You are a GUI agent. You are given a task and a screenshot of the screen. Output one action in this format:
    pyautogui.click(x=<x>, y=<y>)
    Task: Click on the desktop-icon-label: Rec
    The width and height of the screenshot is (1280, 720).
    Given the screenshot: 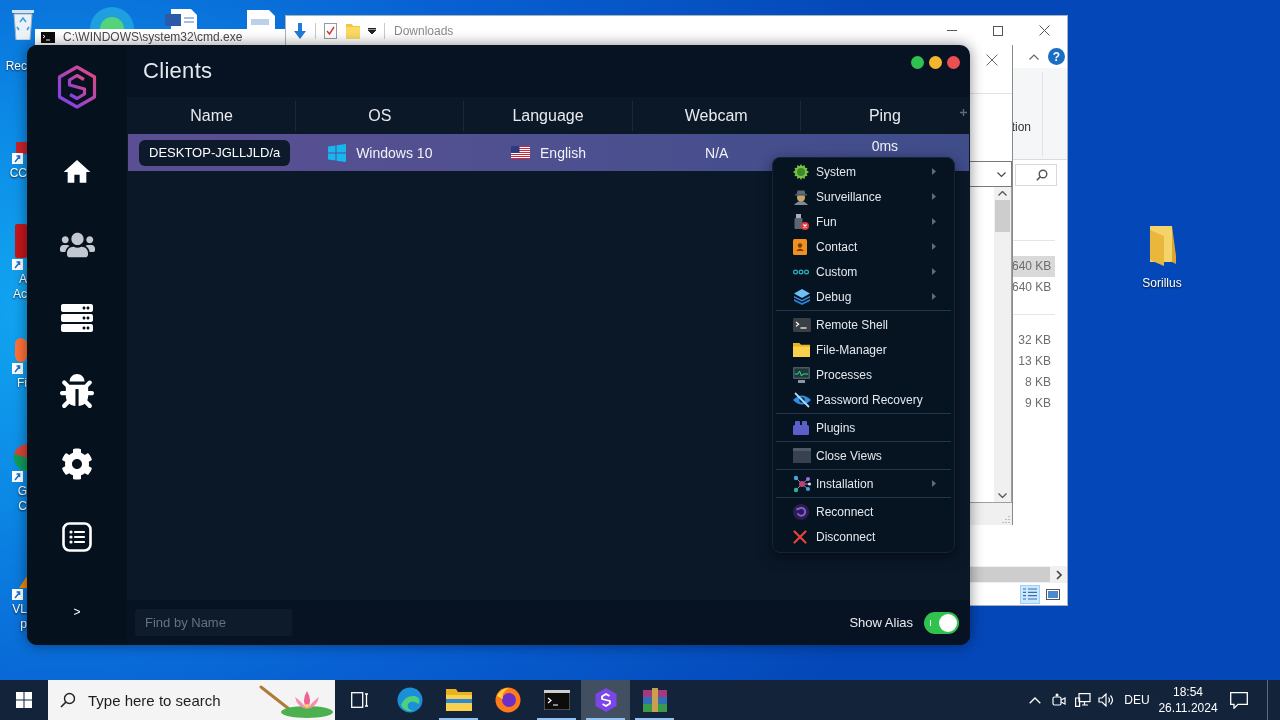 What is the action you would take?
    pyautogui.click(x=16, y=66)
    